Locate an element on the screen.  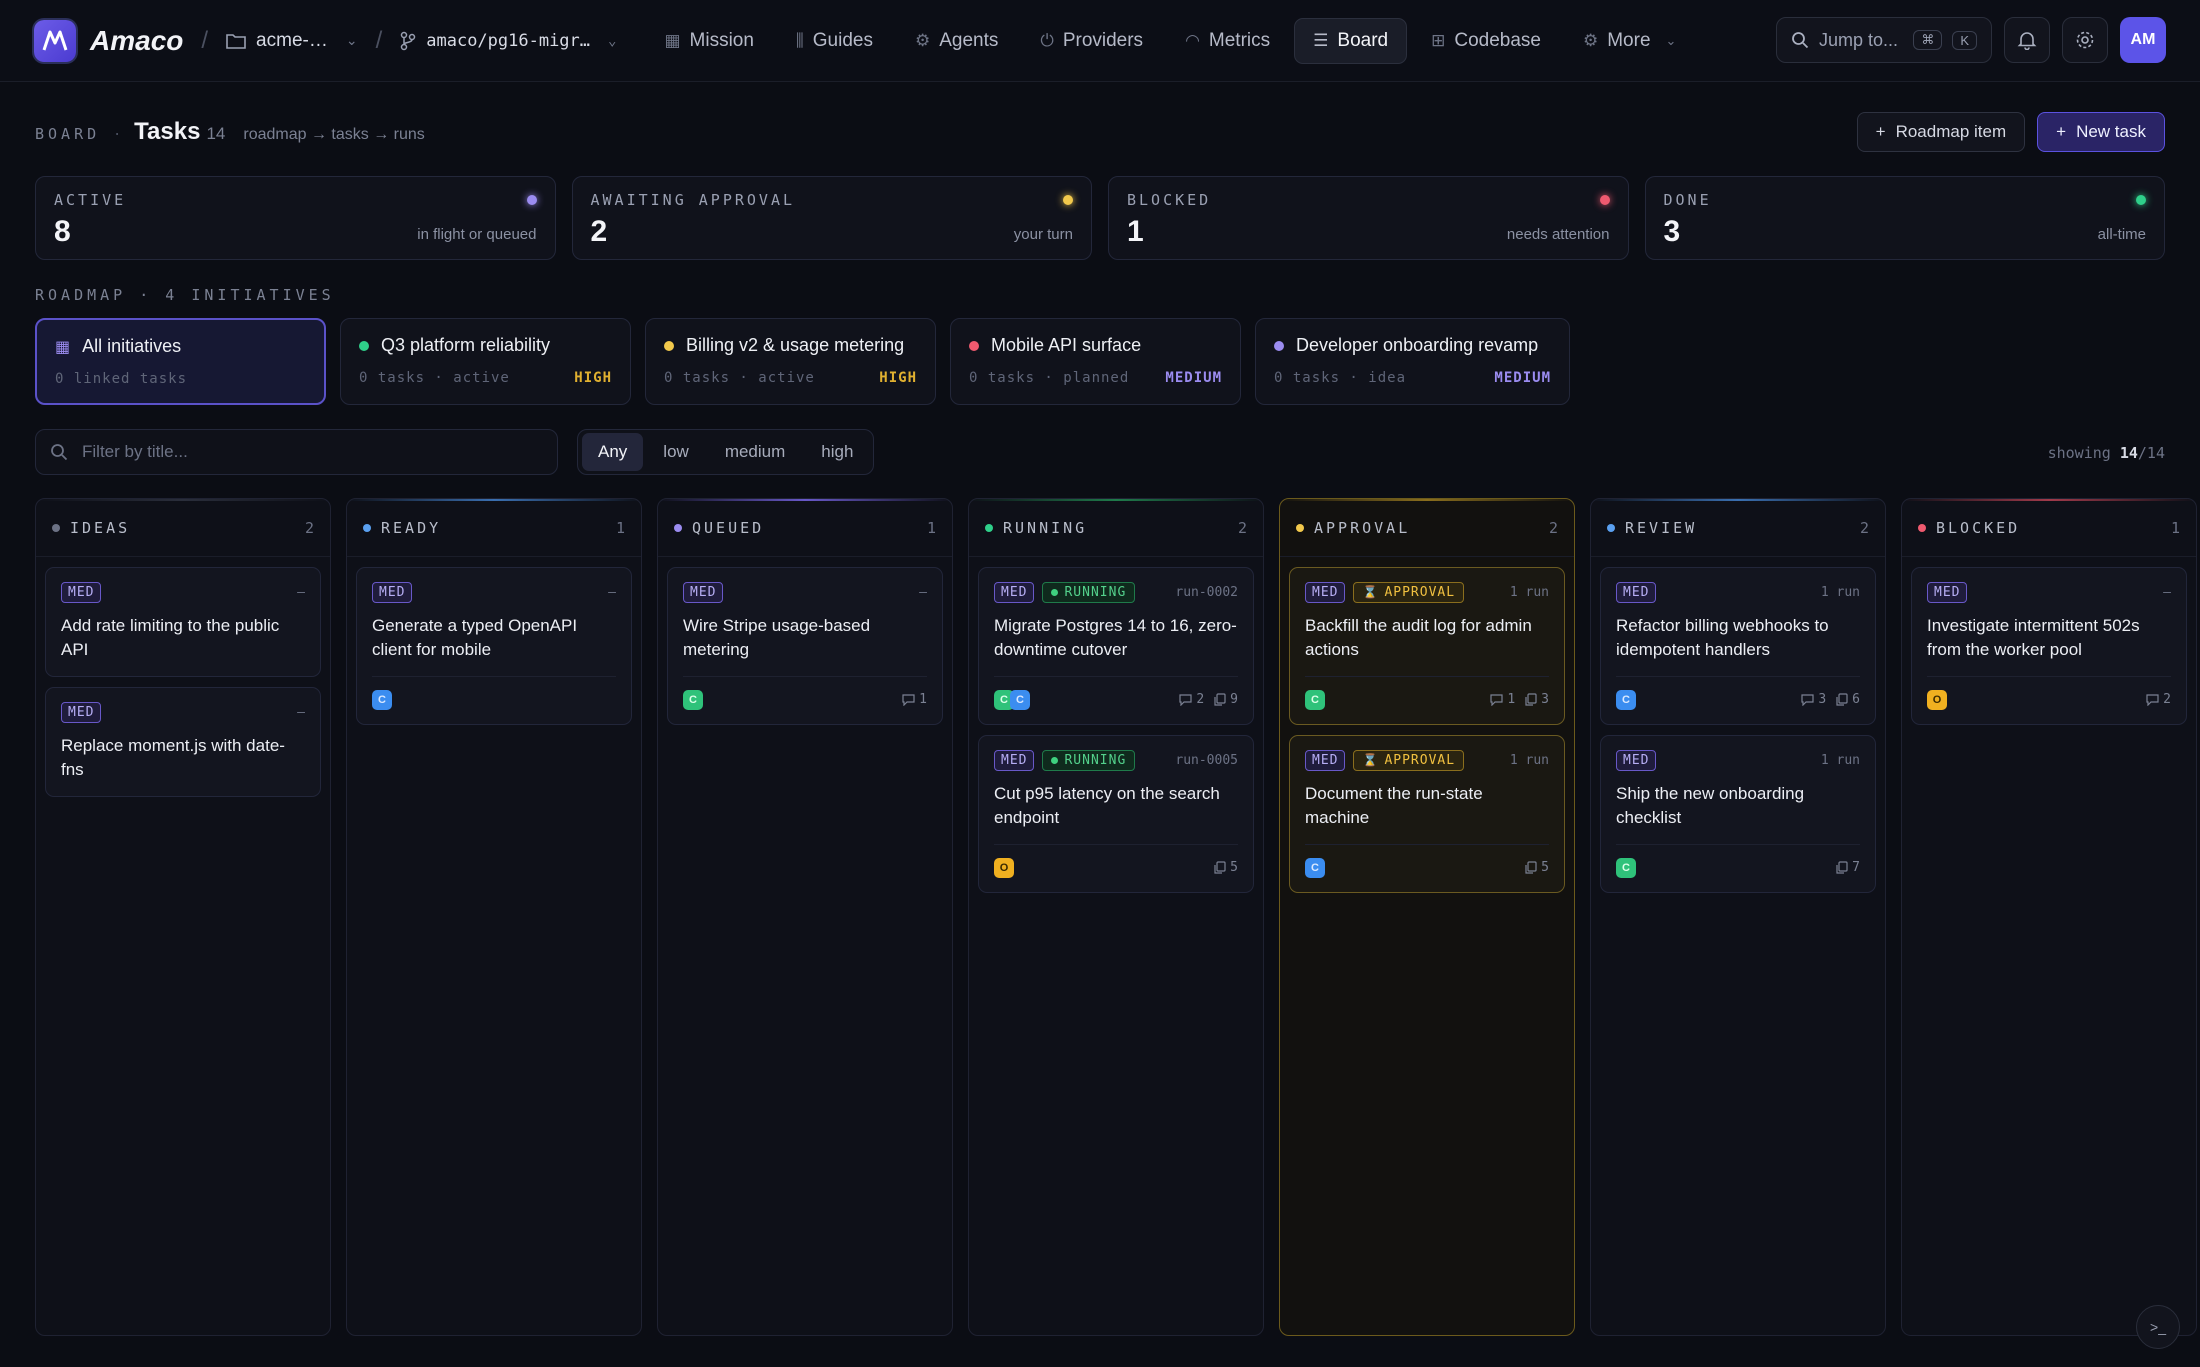
priority-high: high is located at coordinates (837, 452).